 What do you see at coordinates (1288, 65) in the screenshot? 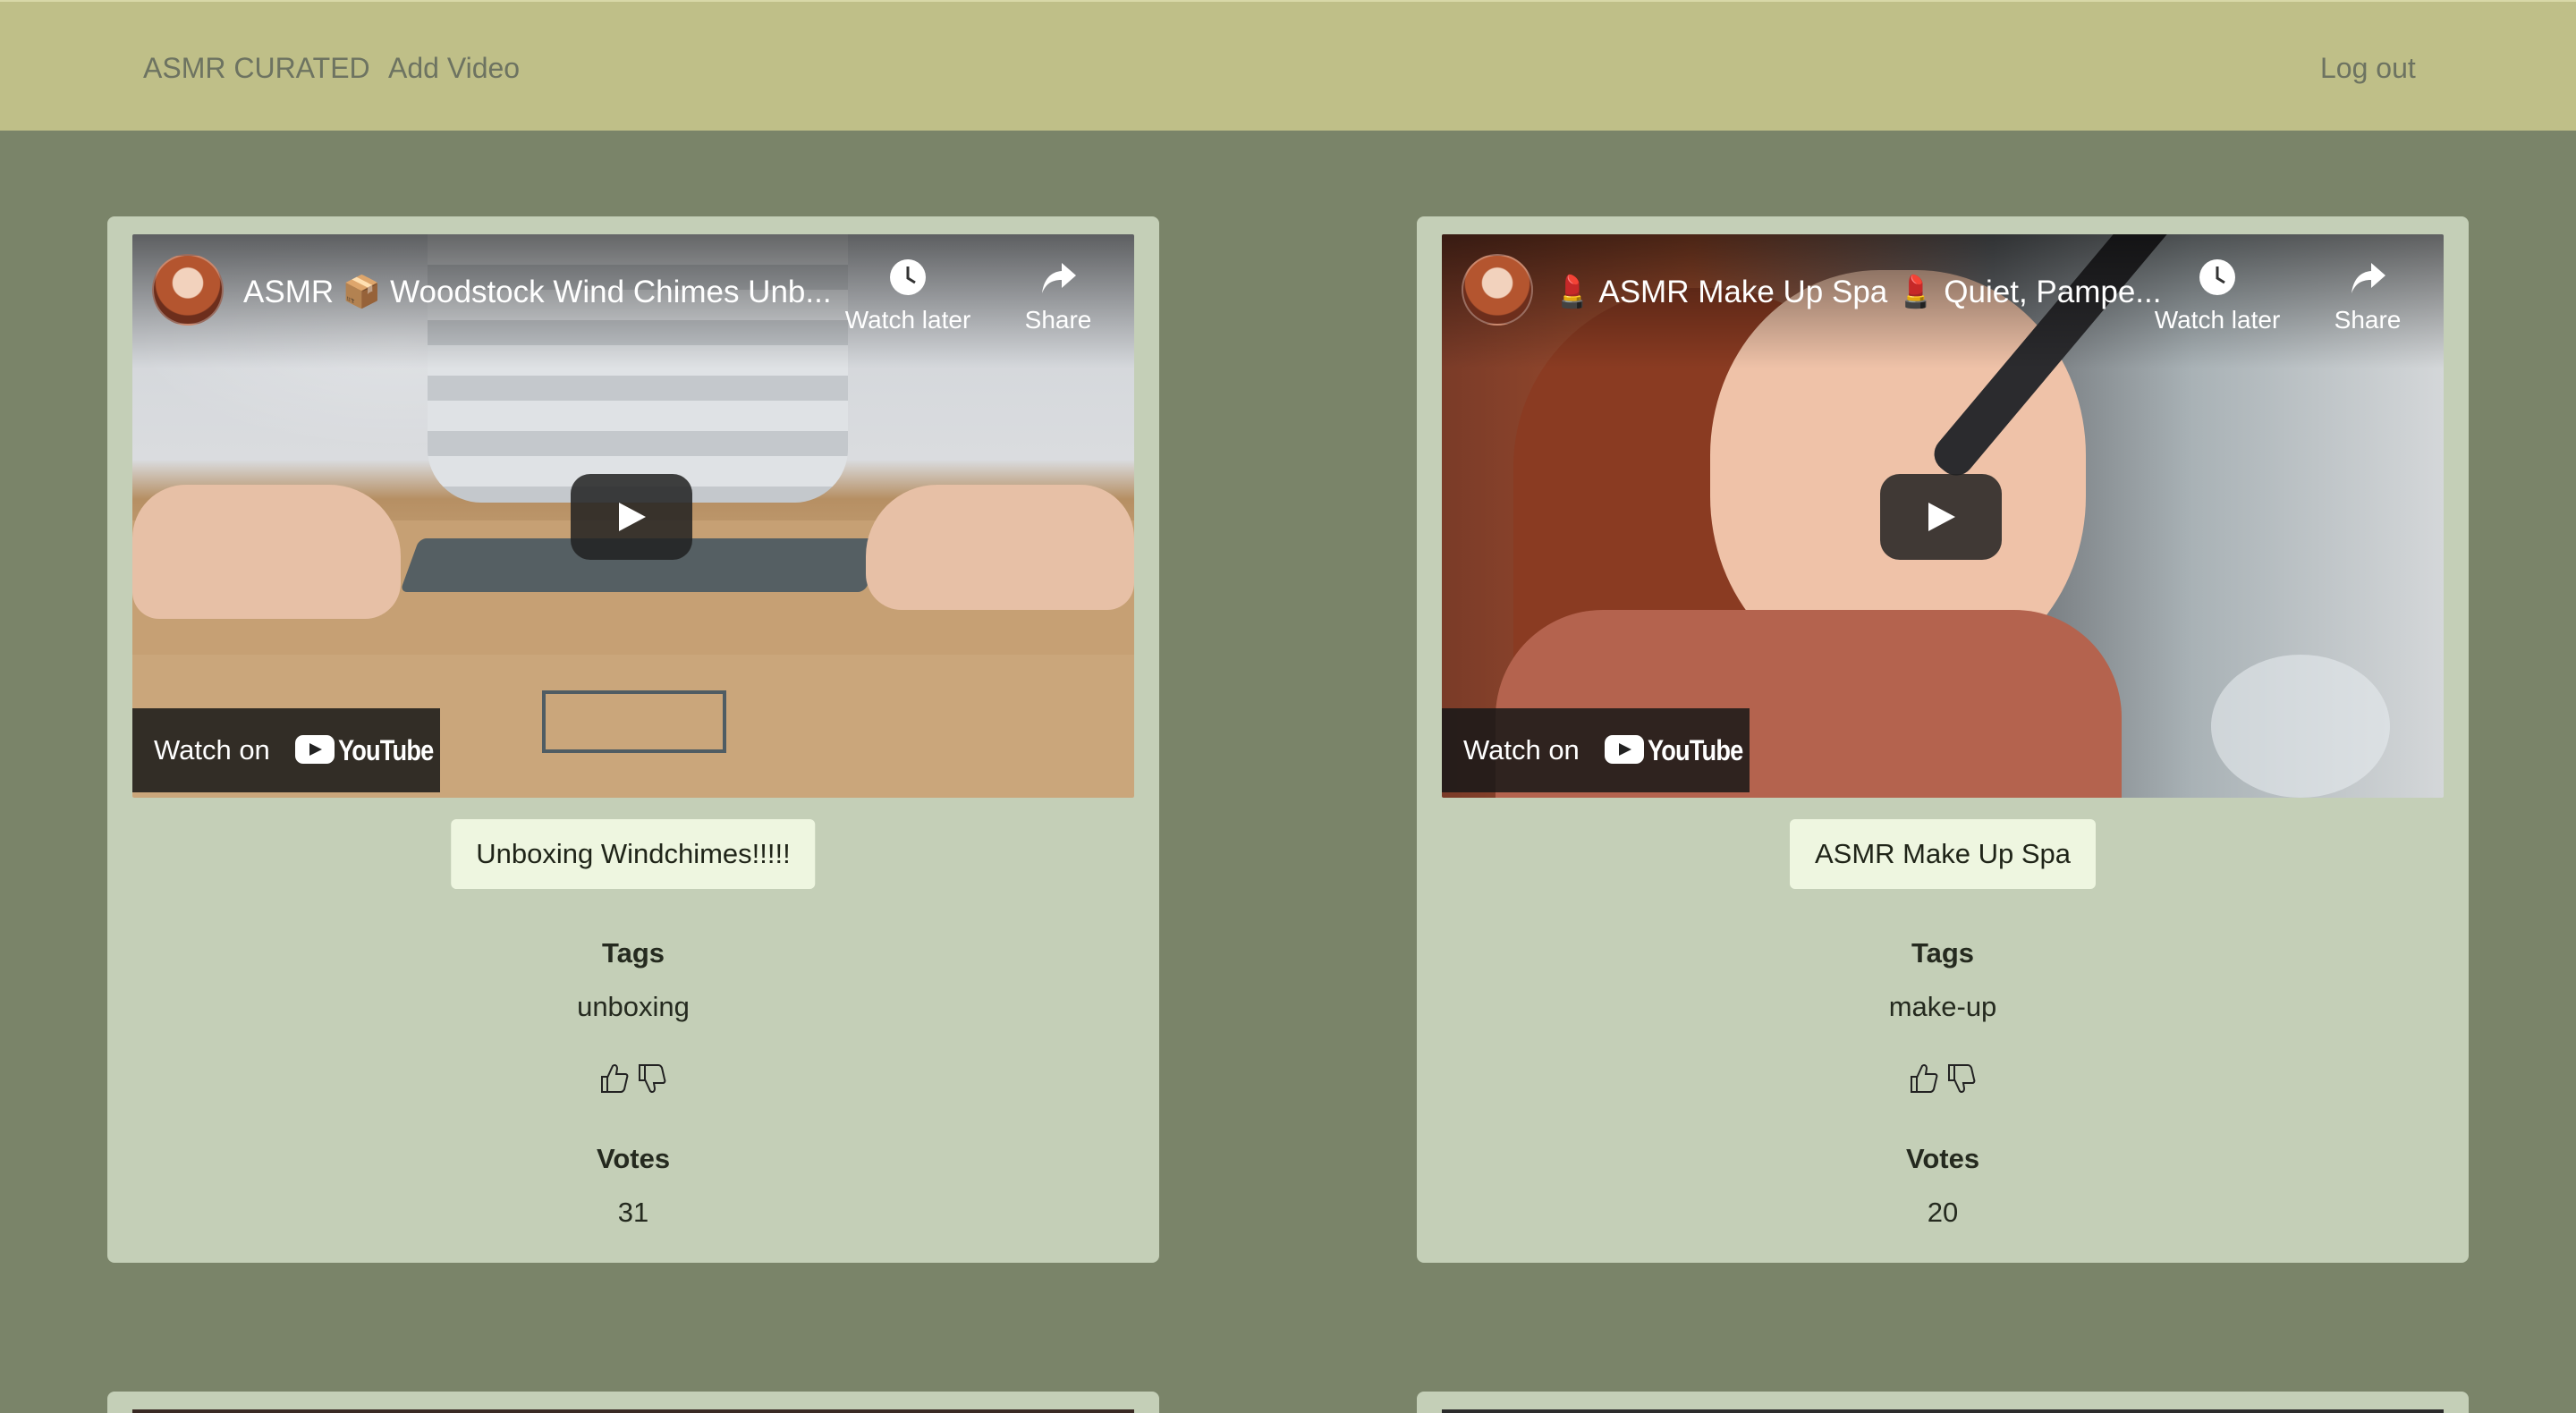
I see `top-navbar: ASMR CURATED Add Video Log out` at bounding box center [1288, 65].